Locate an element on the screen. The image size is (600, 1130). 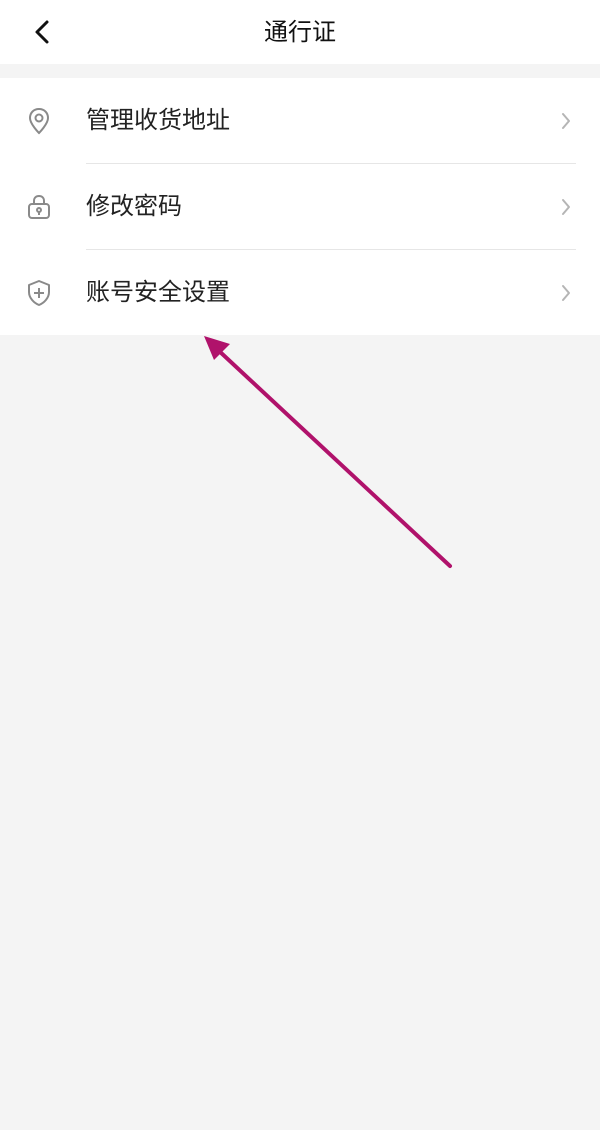
menu-item-label: 账号安全设置 is located at coordinates (158, 292).